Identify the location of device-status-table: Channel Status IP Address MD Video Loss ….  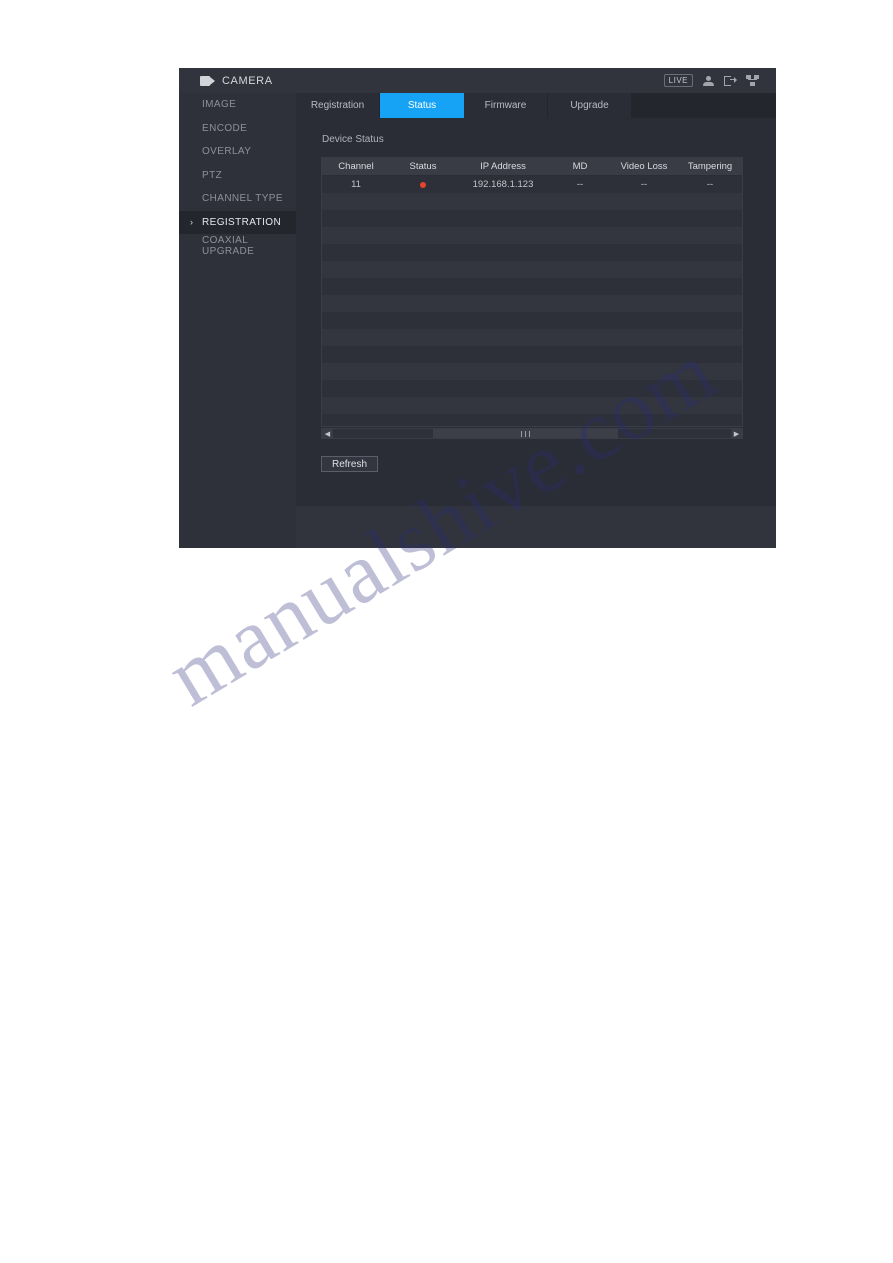
(532, 292).